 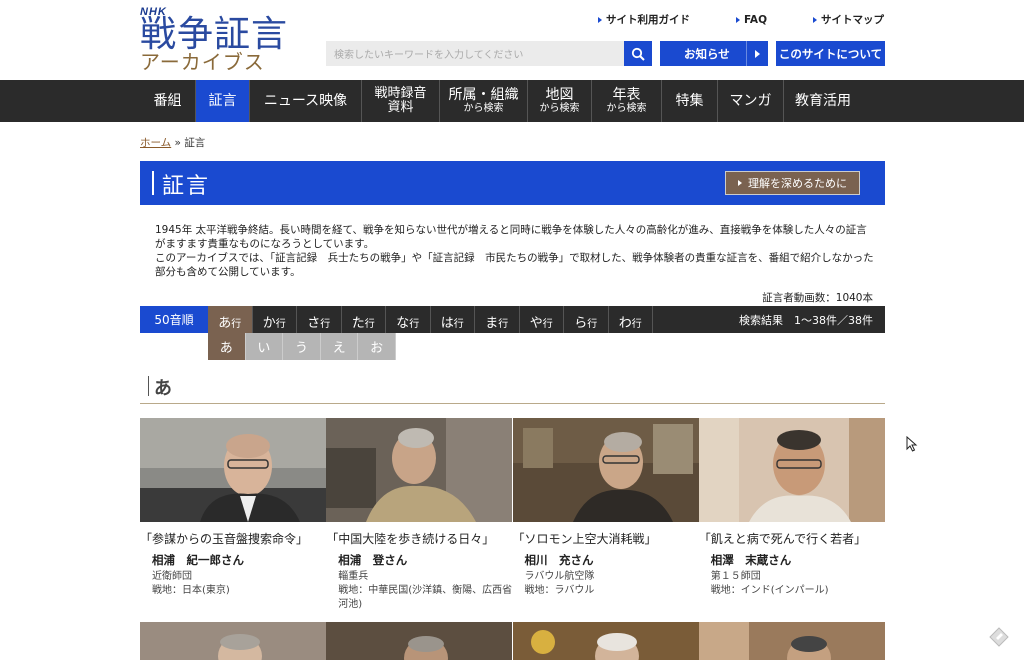 What do you see at coordinates (155, 143) in the screenshot?
I see `breadcrumb-home: ホーム` at bounding box center [155, 143].